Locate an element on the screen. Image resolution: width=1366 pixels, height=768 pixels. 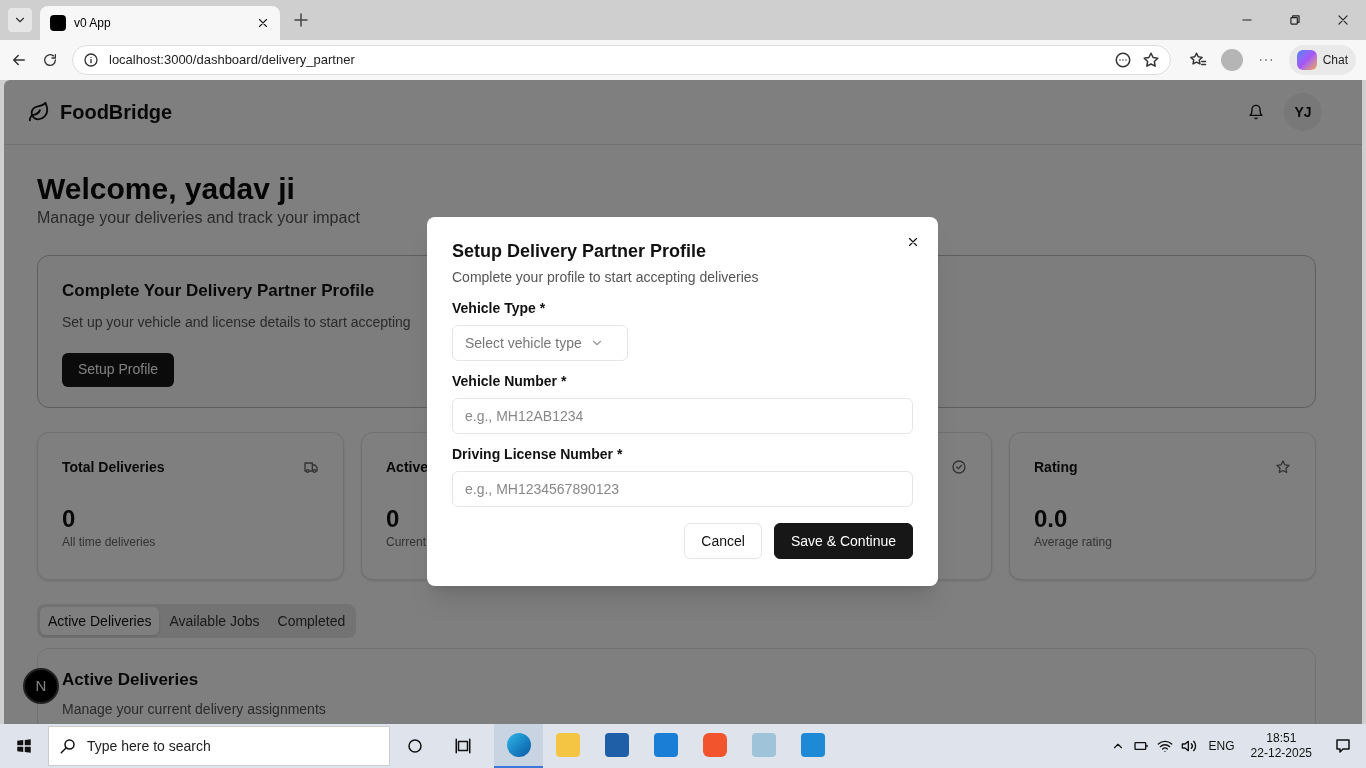
more-circle-icon is located at coordinates (1122, 60).